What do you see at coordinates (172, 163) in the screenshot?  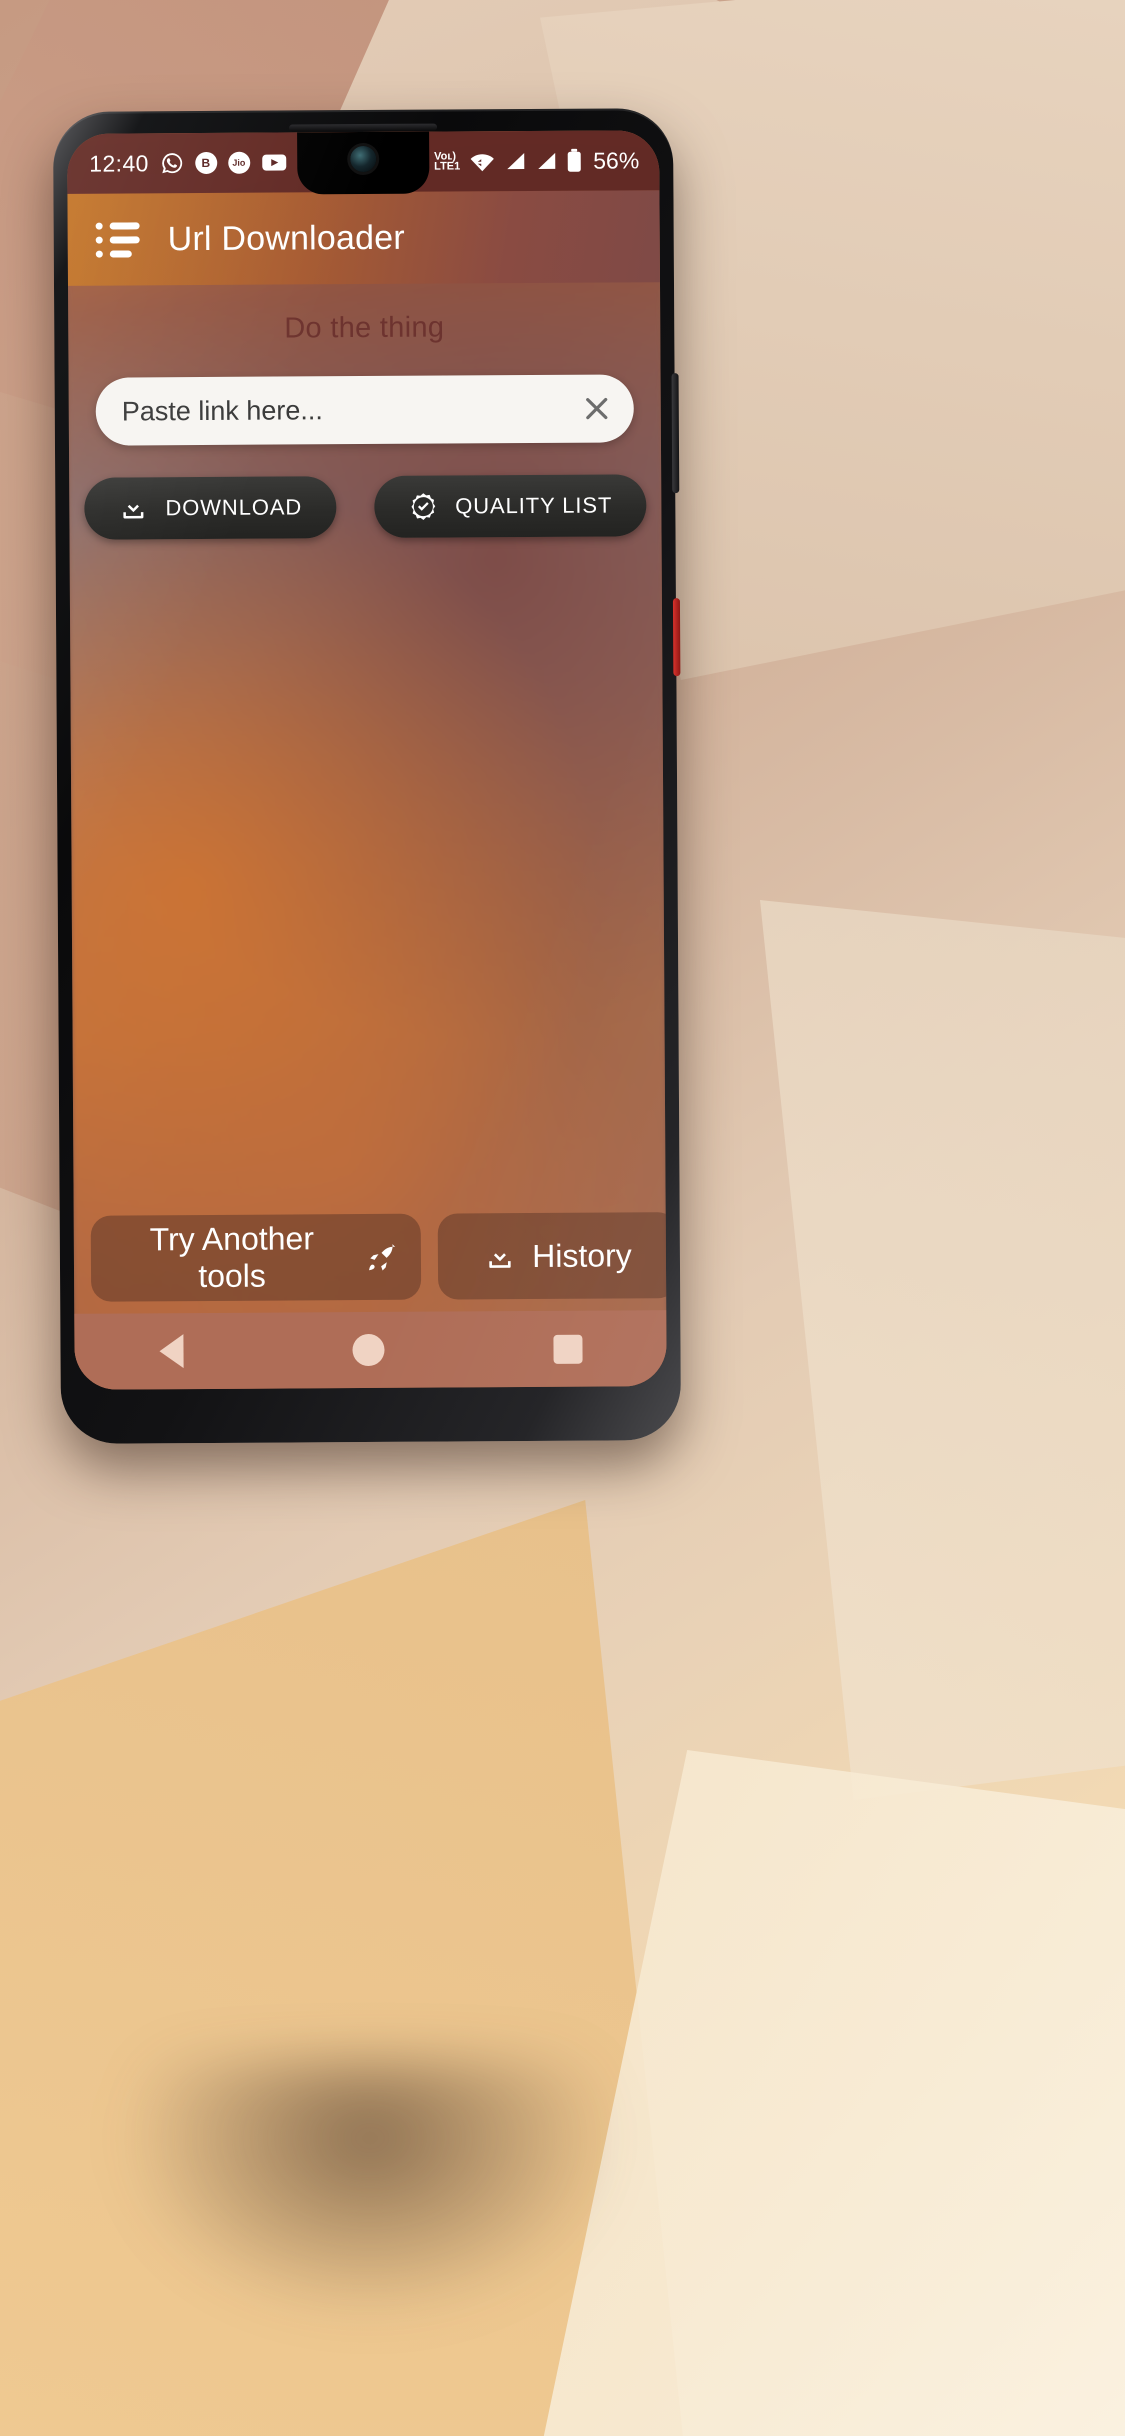 I see `whatsapp-icon` at bounding box center [172, 163].